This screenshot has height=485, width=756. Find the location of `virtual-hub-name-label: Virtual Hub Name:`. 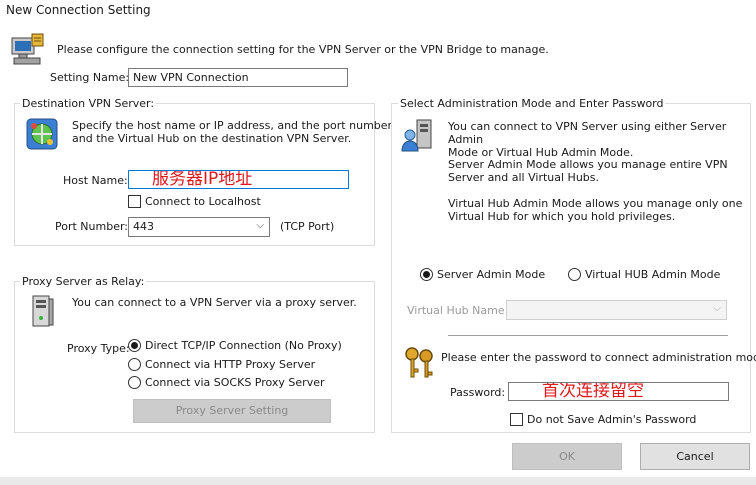

virtual-hub-name-label: Virtual Hub Name: is located at coordinates (458, 310).